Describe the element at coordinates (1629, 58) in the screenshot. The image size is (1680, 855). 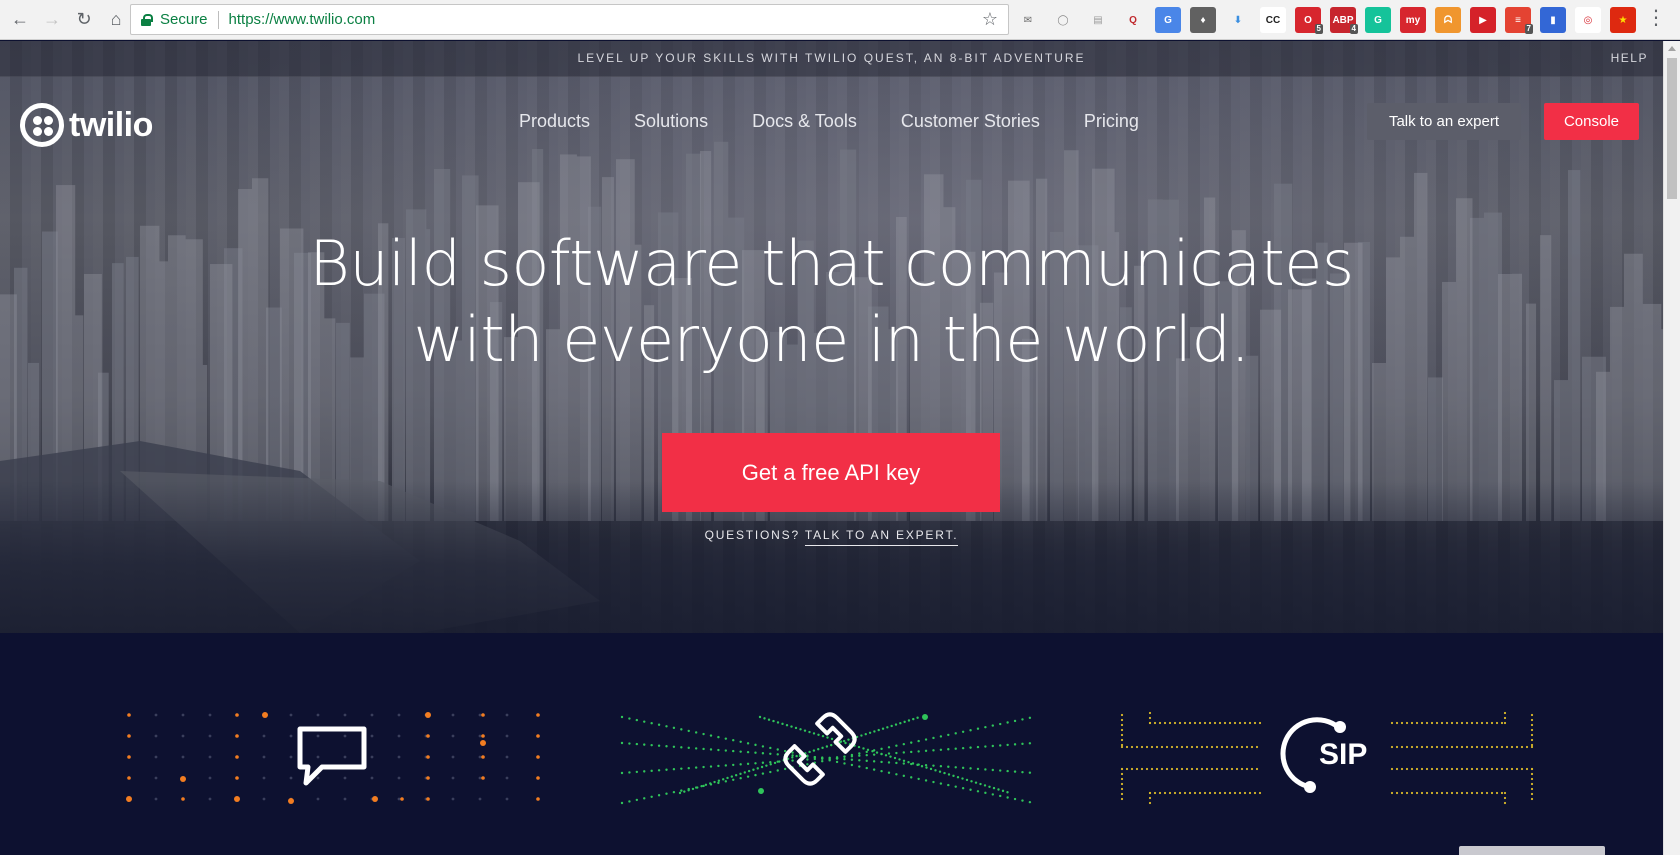
I see `help-link: HELP` at that location.